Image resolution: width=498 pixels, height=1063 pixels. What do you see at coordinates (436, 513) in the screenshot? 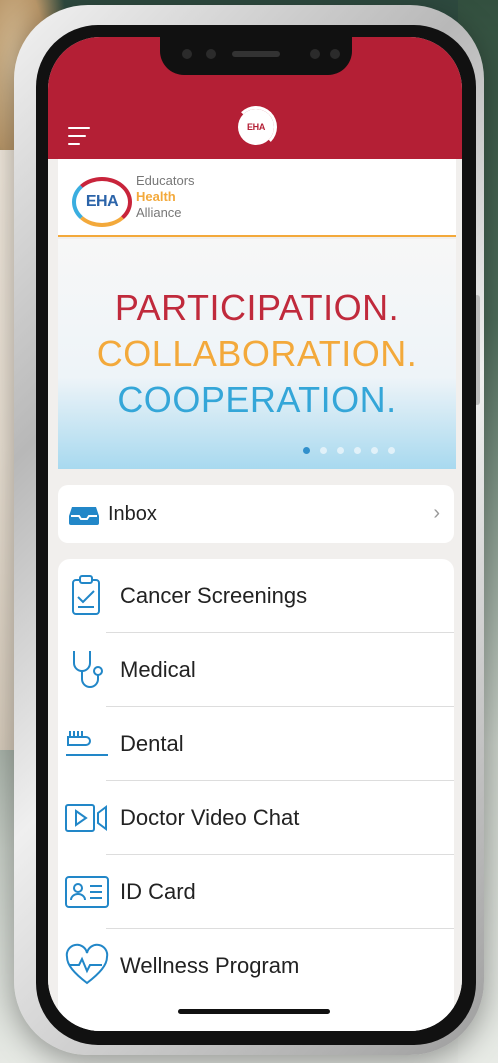
I see `chevron-right-icon: ›` at bounding box center [436, 513].